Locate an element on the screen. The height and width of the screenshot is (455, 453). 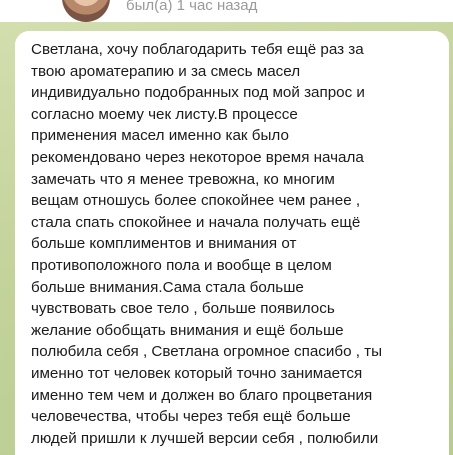
chat-header: был(а) 1 час назад is located at coordinates (226, 11).